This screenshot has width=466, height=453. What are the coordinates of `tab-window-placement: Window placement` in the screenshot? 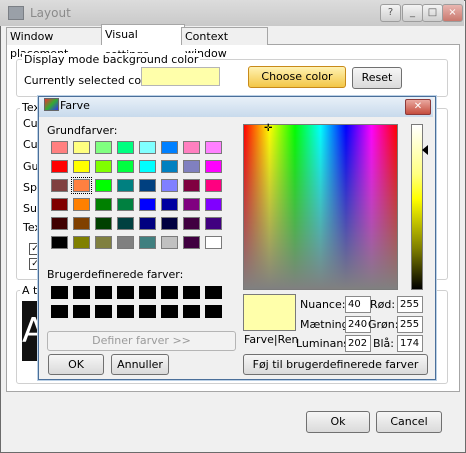 It's located at (57, 43).